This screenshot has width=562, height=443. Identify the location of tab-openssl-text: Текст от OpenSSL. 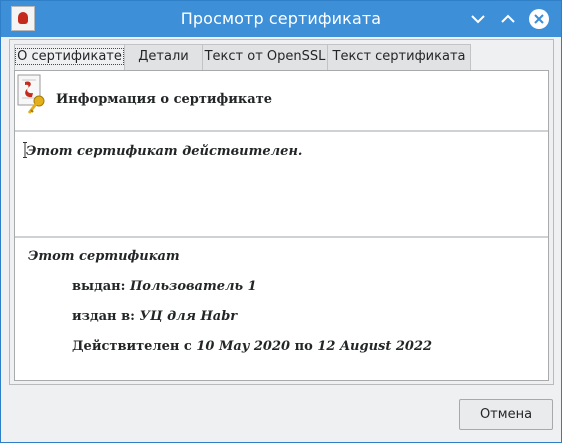
(265, 57).